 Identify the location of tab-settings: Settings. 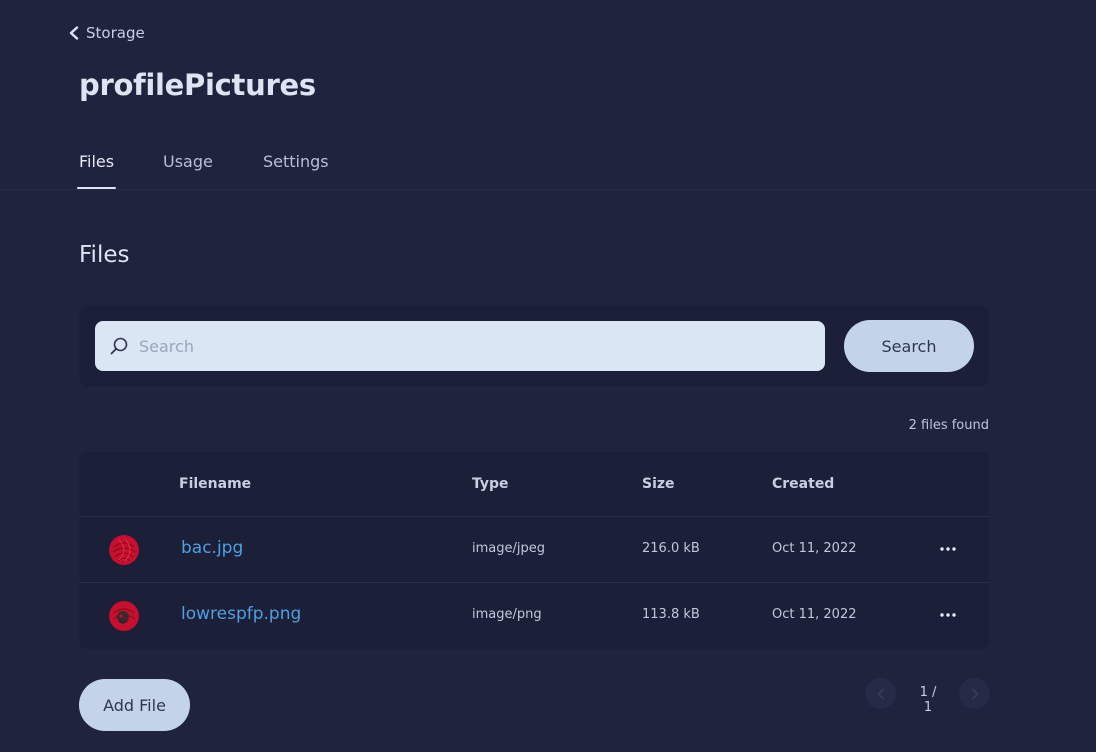
(296, 161).